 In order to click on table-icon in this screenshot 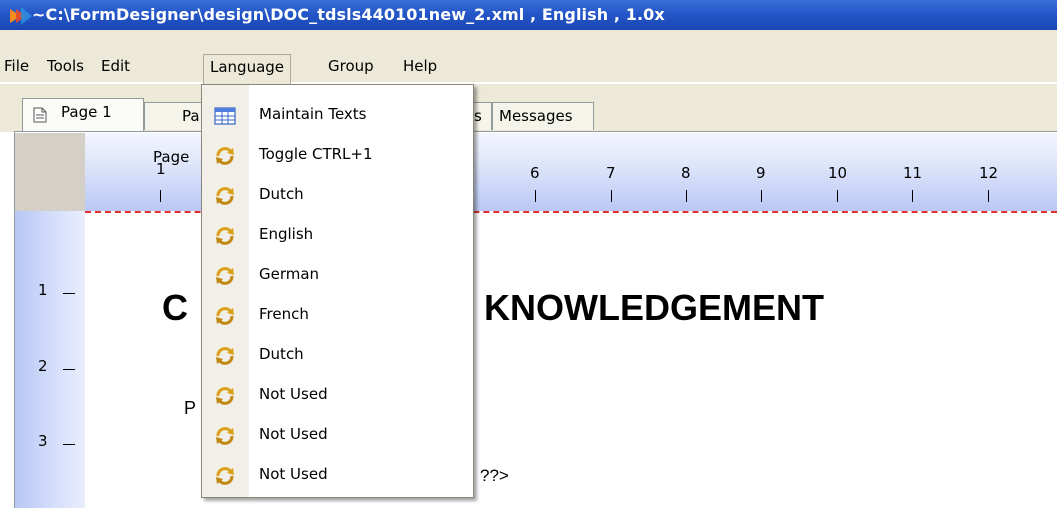, I will do `click(225, 116)`.